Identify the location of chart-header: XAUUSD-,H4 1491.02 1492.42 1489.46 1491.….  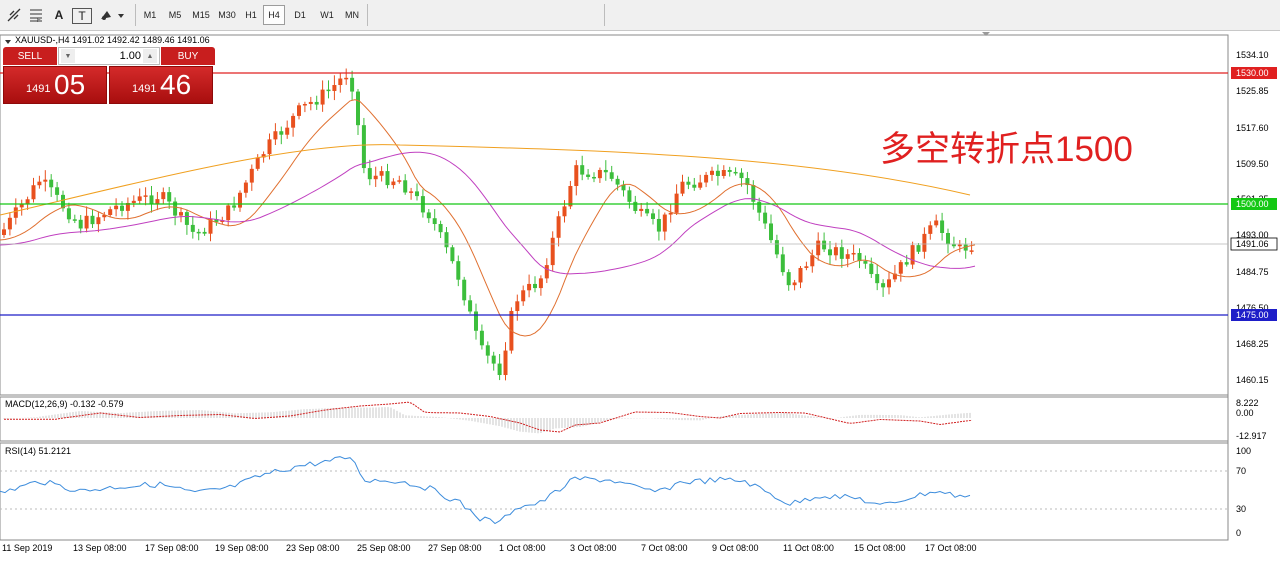
(112, 40).